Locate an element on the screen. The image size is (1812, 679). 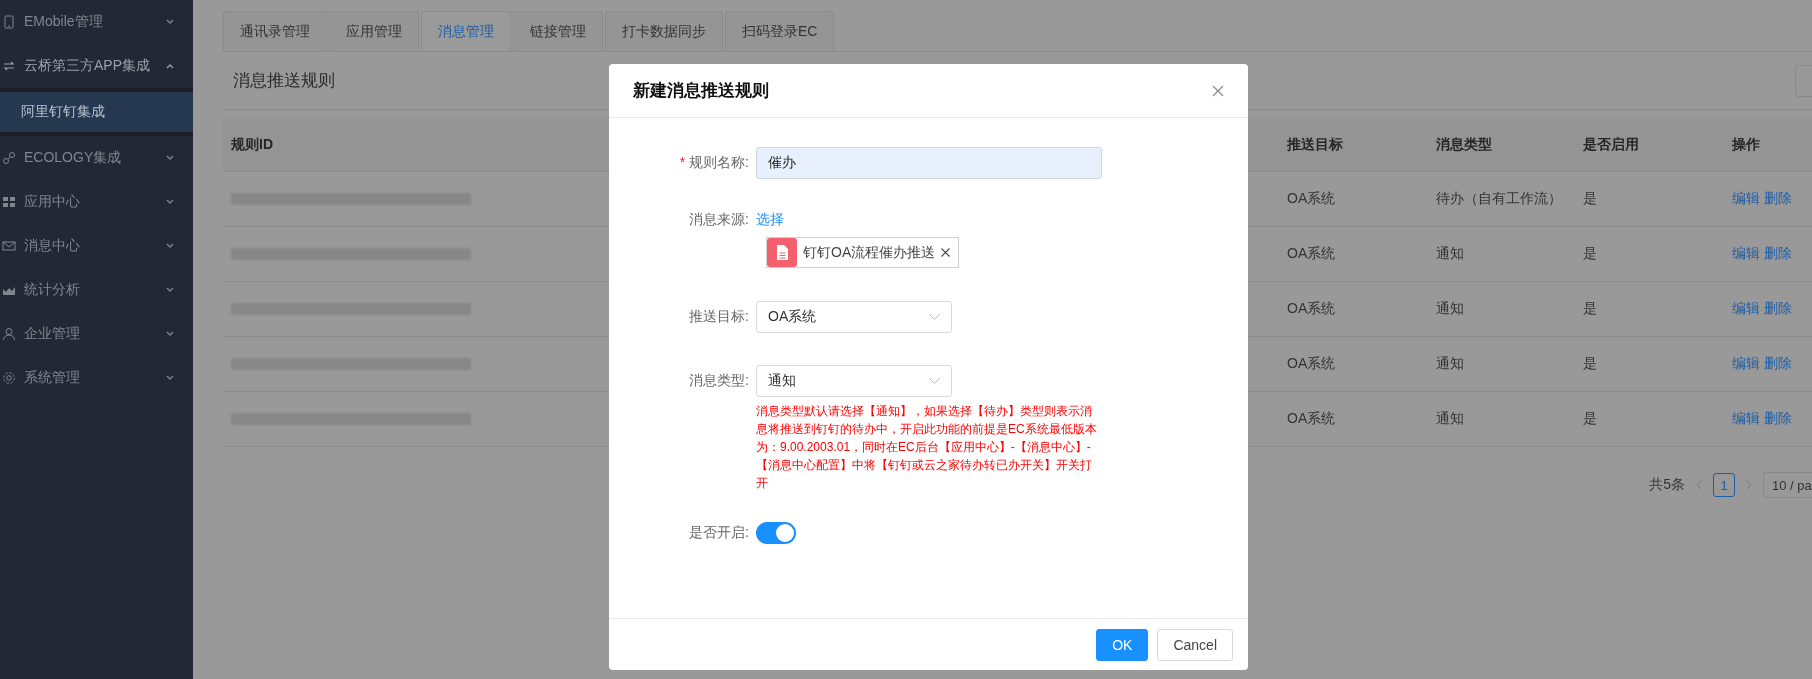
column-header: 操作 is located at coordinates (1746, 145).